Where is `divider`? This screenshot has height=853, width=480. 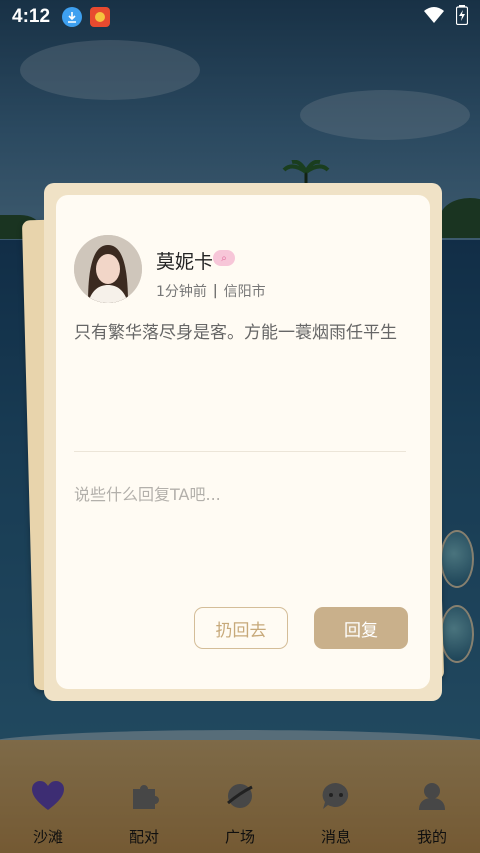 divider is located at coordinates (240, 451).